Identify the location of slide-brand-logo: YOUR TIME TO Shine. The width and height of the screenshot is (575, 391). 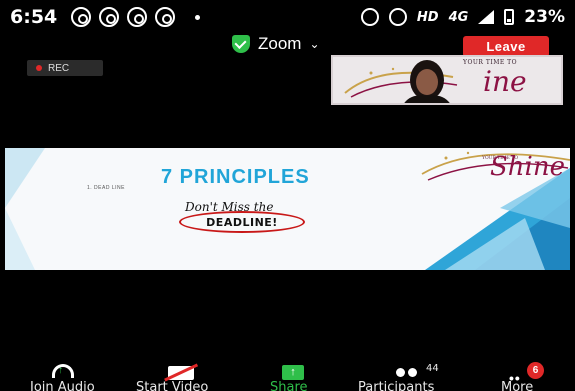
(495, 167).